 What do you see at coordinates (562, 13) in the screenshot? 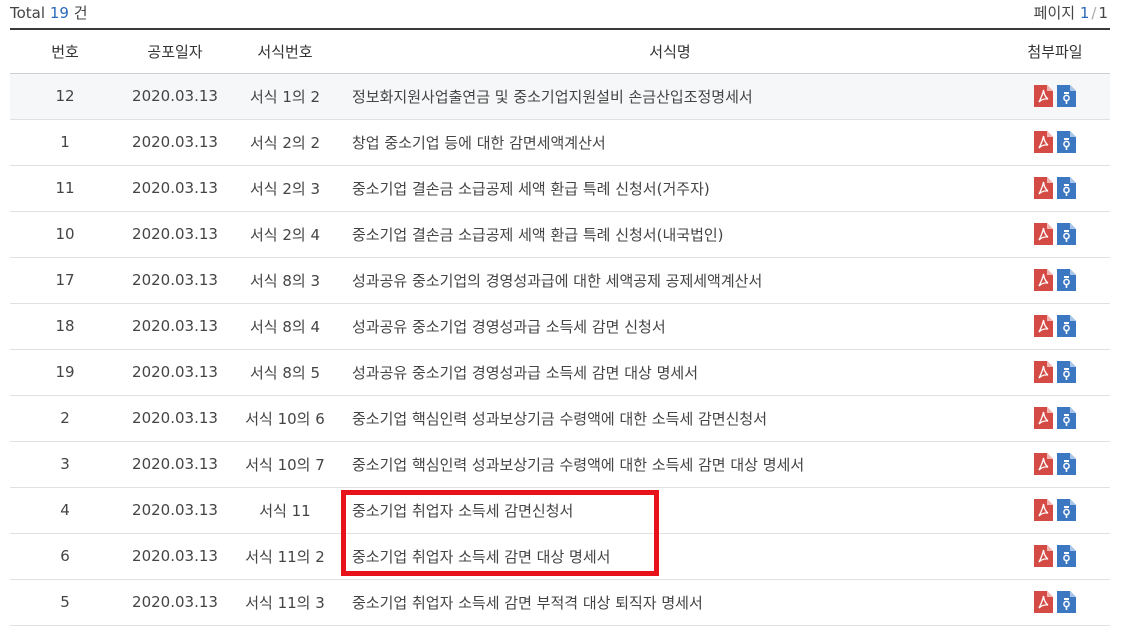
I see `list-summary-bar: Total 19 건 페이지 1/1` at bounding box center [562, 13].